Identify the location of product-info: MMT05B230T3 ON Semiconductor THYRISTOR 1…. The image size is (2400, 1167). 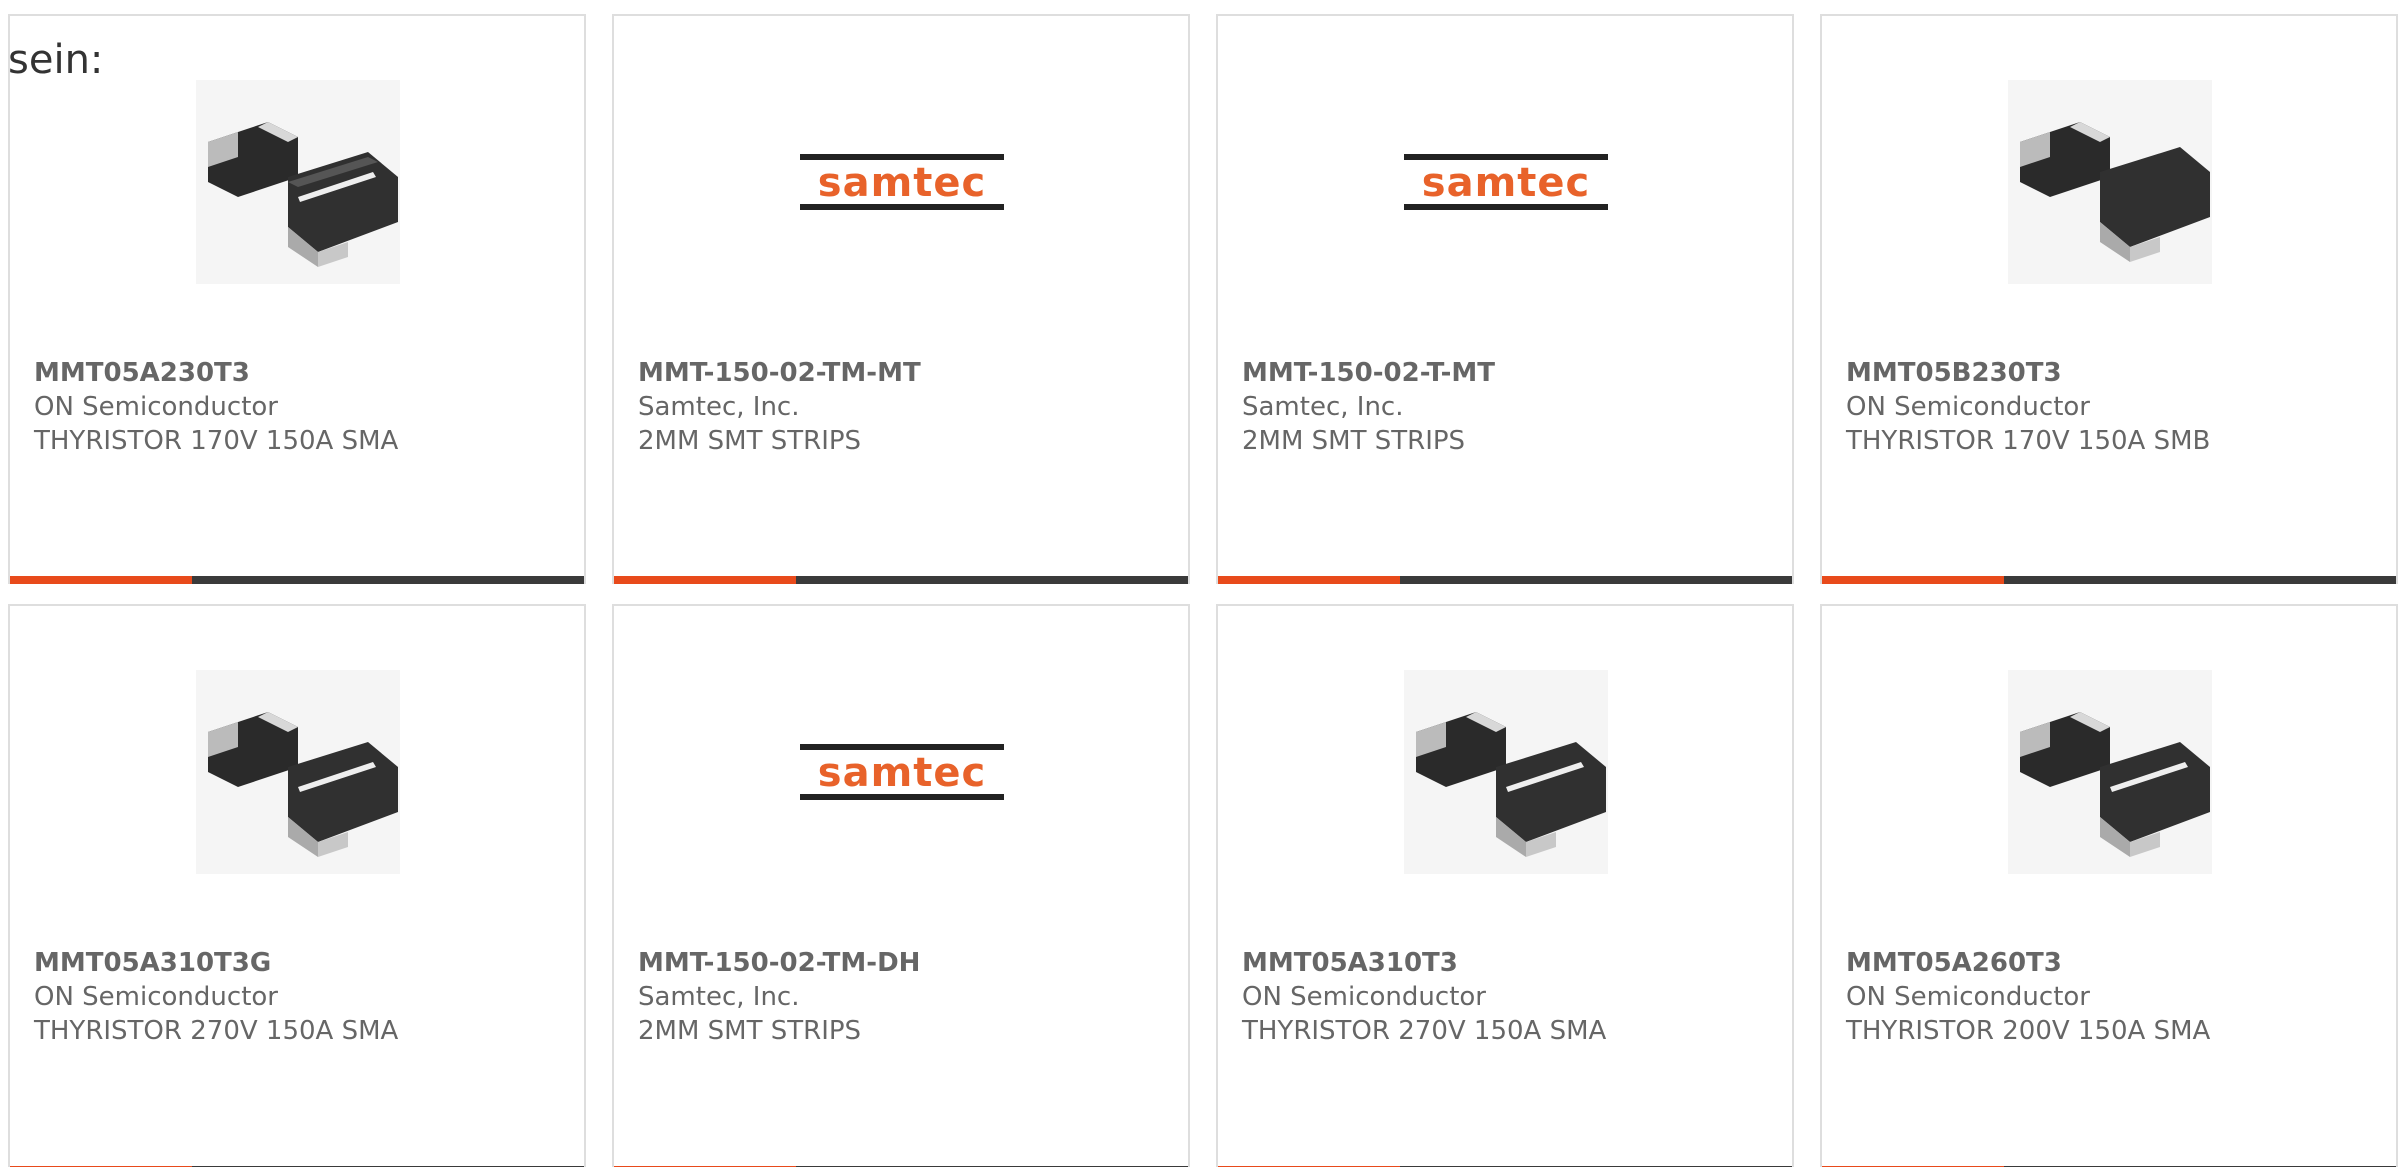
(2028, 407).